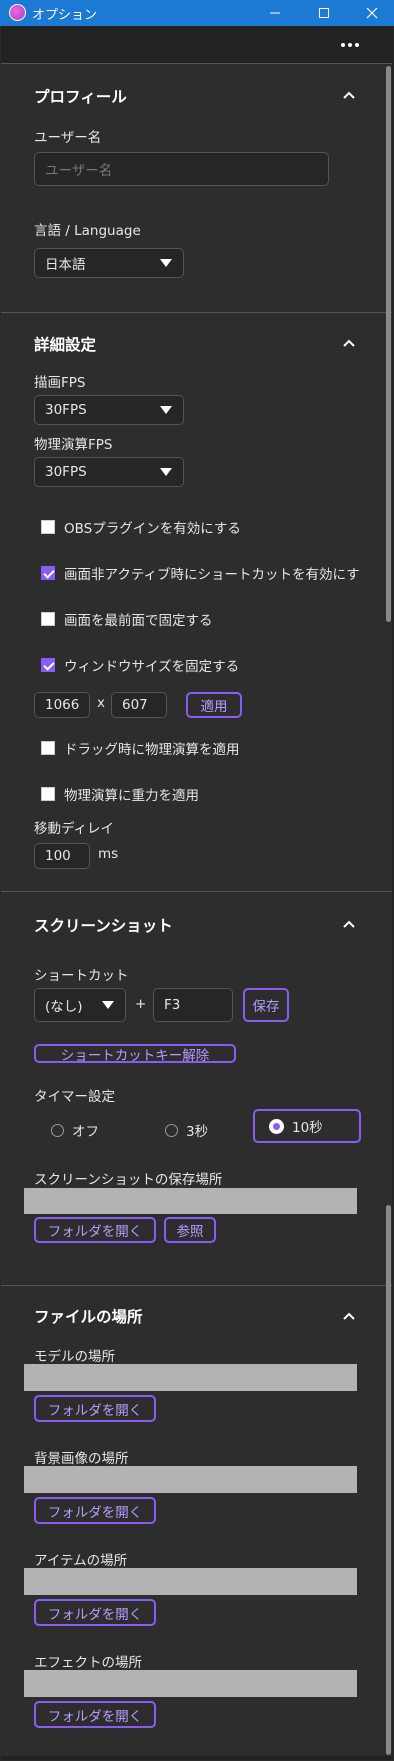 This screenshot has height=1761, width=394. What do you see at coordinates (95, 1510) in the screenshot?
I see `open-background-folder-button: フォルダを開く` at bounding box center [95, 1510].